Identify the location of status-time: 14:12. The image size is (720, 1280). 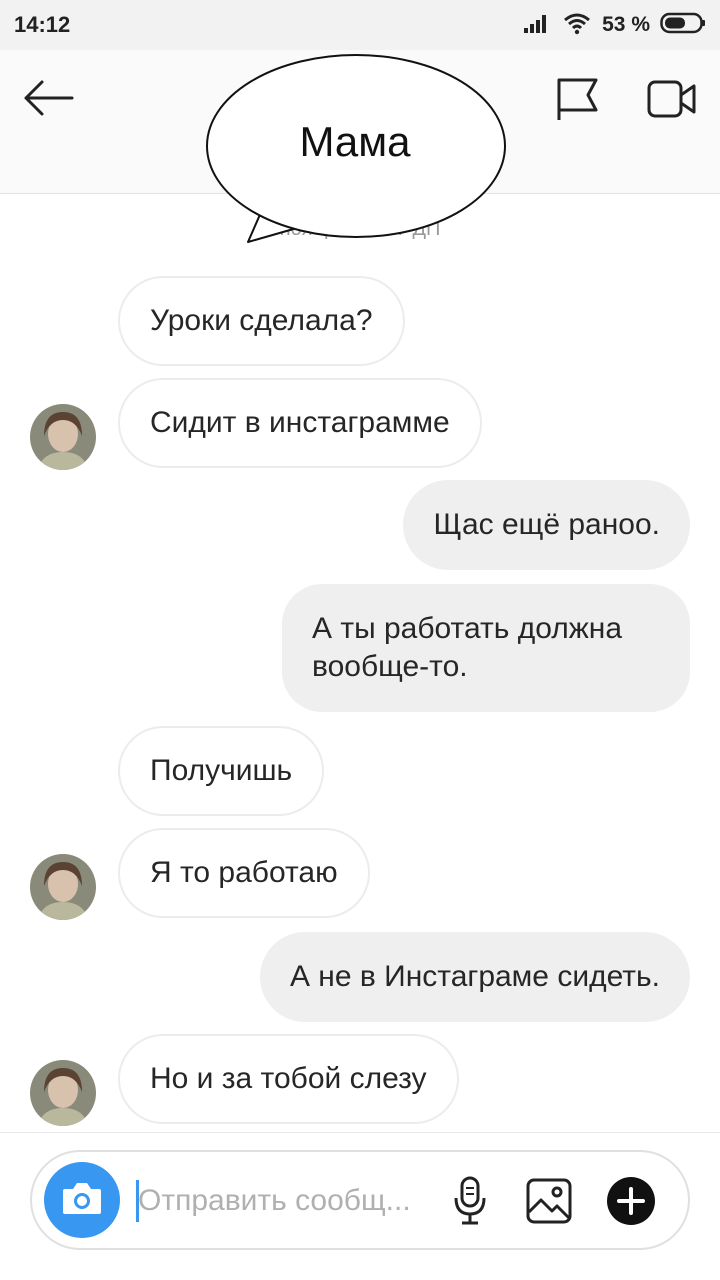
(42, 24).